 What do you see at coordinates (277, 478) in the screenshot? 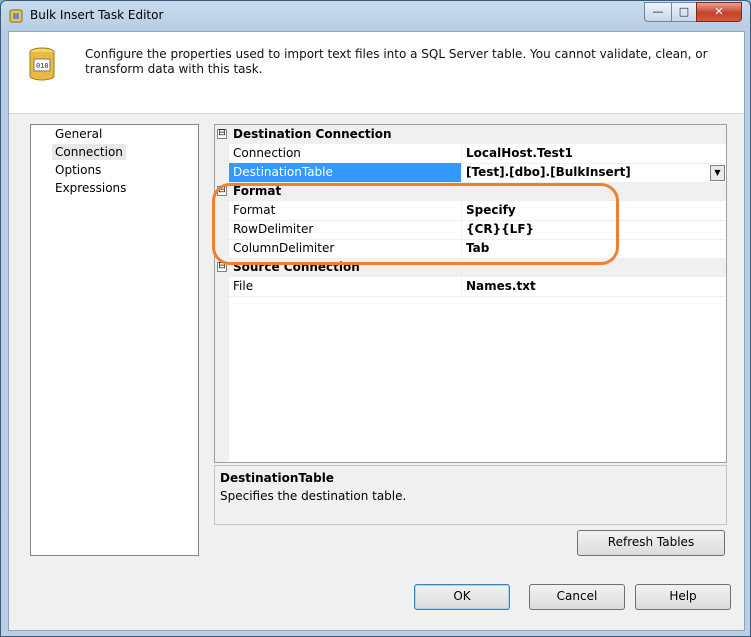
I see `help-title: DestinationTable` at bounding box center [277, 478].